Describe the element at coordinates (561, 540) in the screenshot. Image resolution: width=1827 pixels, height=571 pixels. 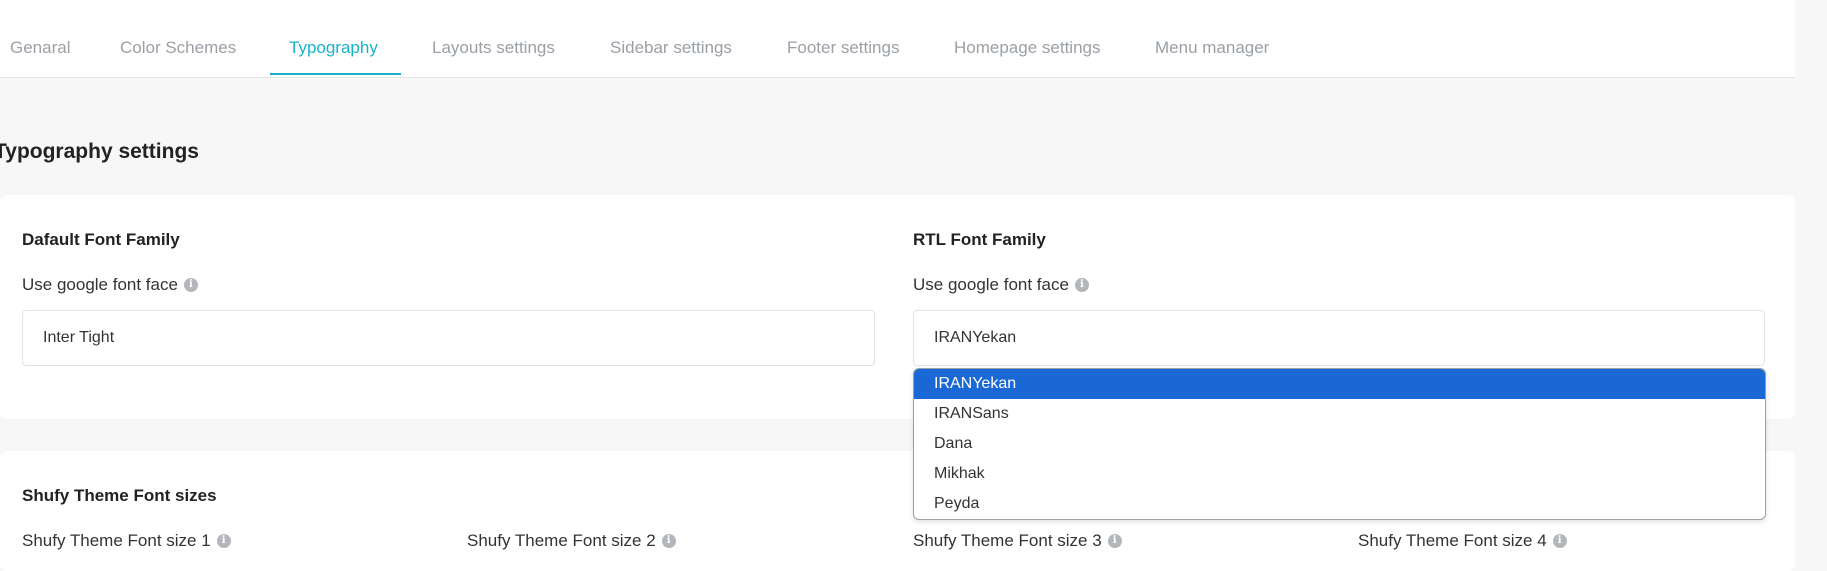
I see `font-size-2-label-text: Shufy Theme Font size 2` at that location.